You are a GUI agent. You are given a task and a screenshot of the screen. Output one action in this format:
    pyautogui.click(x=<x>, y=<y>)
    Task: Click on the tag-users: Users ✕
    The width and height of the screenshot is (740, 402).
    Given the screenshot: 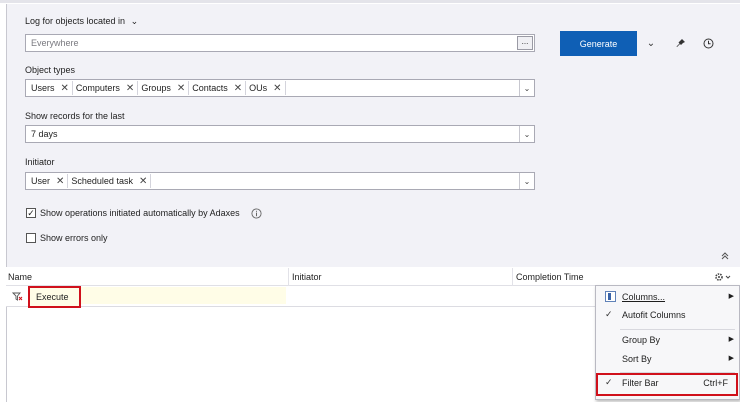 What is the action you would take?
    pyautogui.click(x=50, y=88)
    